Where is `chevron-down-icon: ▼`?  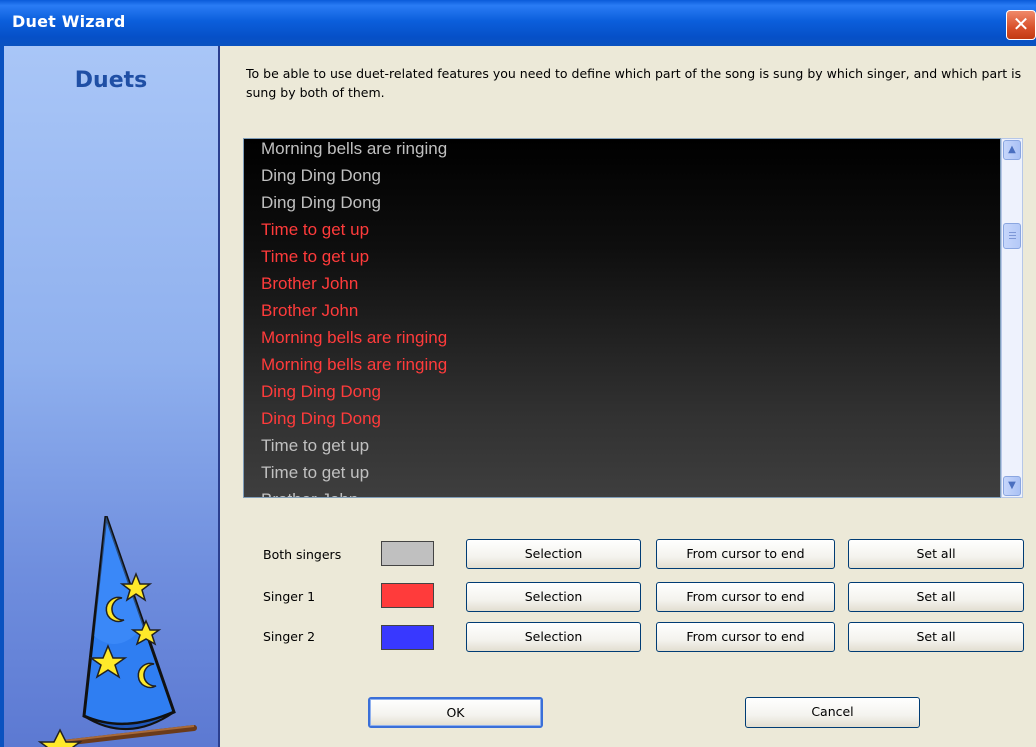
chevron-down-icon: ▼ is located at coordinates (1012, 485).